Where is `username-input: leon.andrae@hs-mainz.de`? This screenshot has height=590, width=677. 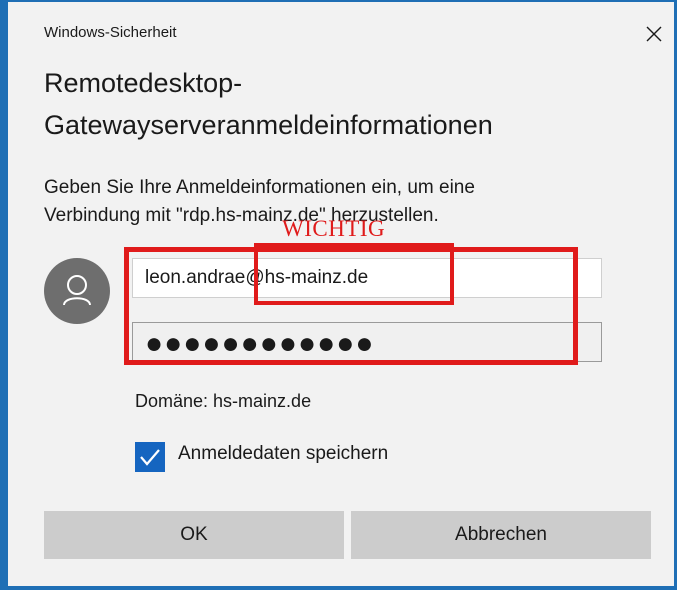 username-input: leon.andrae@hs-mainz.de is located at coordinates (367, 278).